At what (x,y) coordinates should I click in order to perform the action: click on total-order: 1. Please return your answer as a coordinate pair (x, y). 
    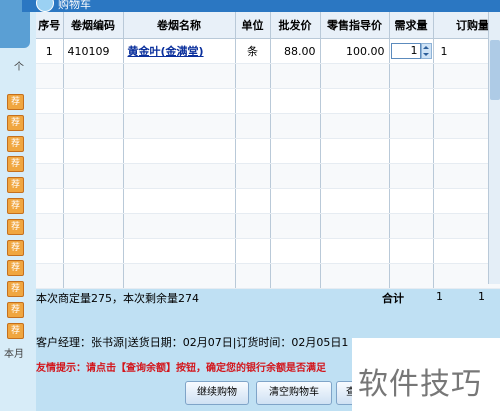
    Looking at the image, I should click on (481, 296).